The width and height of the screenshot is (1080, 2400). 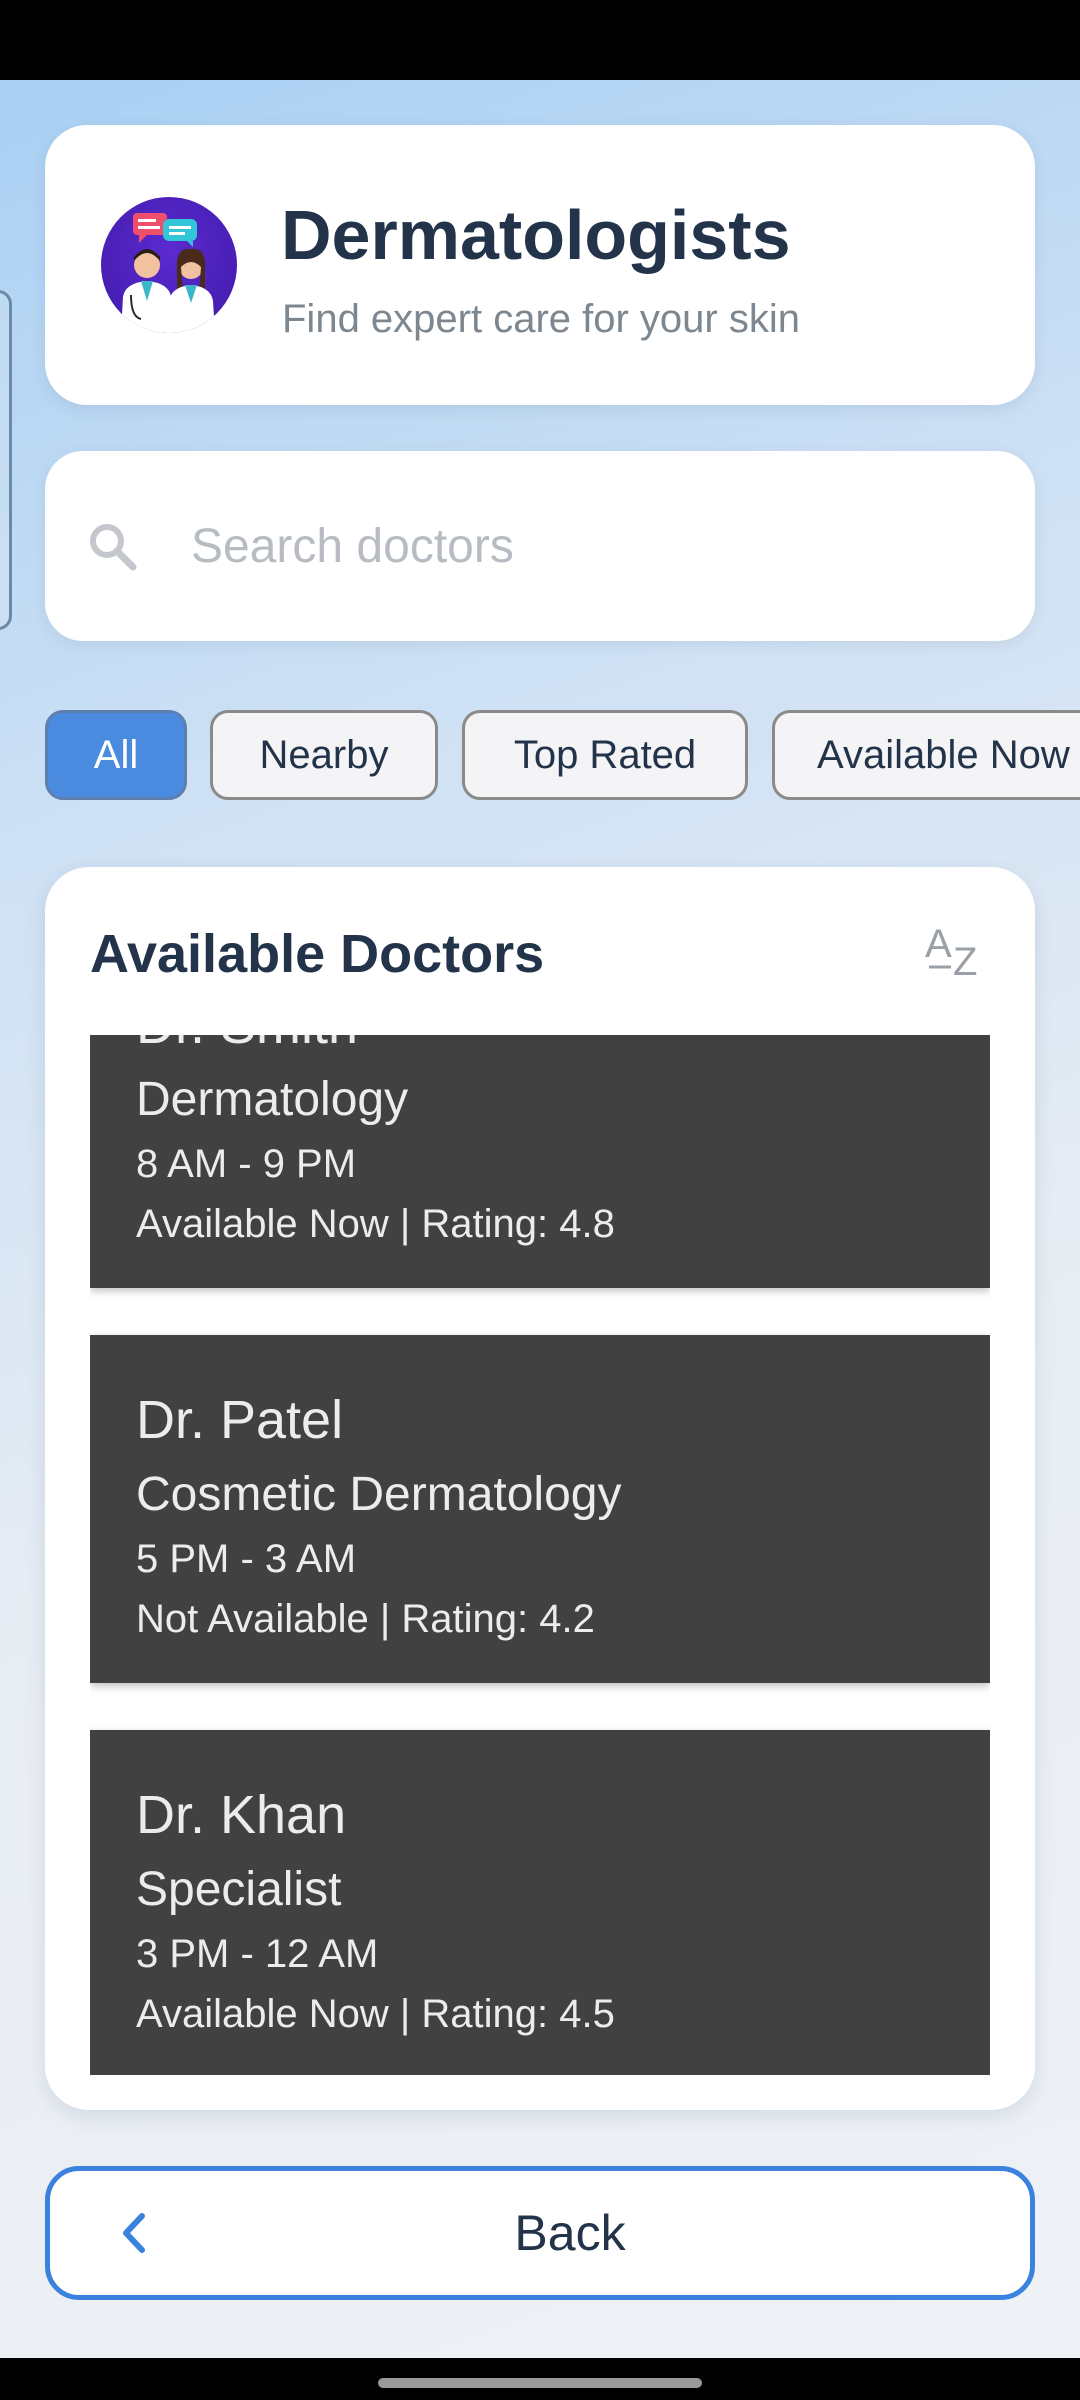 I want to click on doctor-name: Dr. Khan, so click(x=241, y=1815).